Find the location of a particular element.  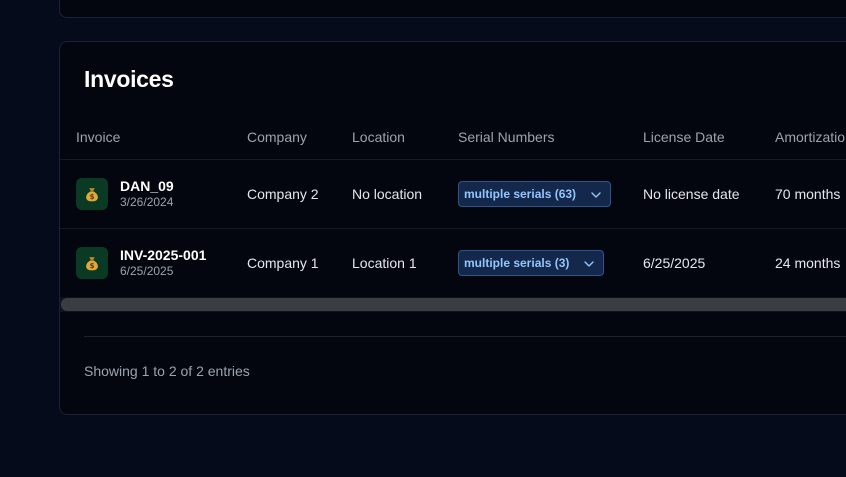

serial-numbers-dropdown: multiple serials (63) is located at coordinates (534, 194).